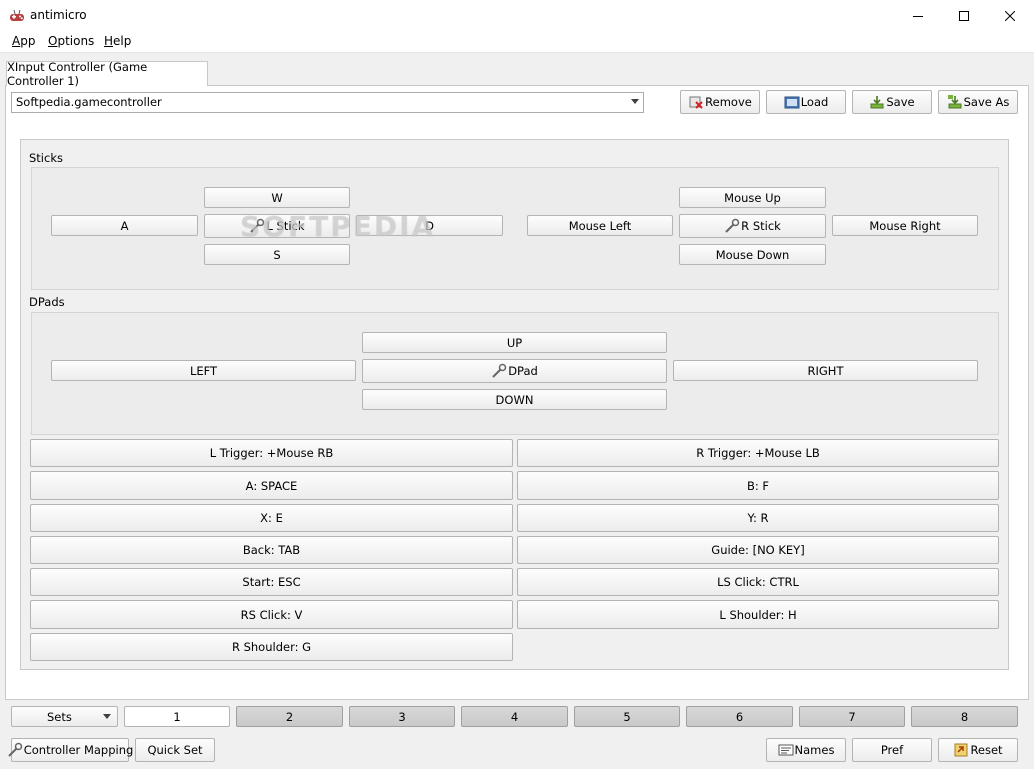  I want to click on names-icon, so click(786, 750).